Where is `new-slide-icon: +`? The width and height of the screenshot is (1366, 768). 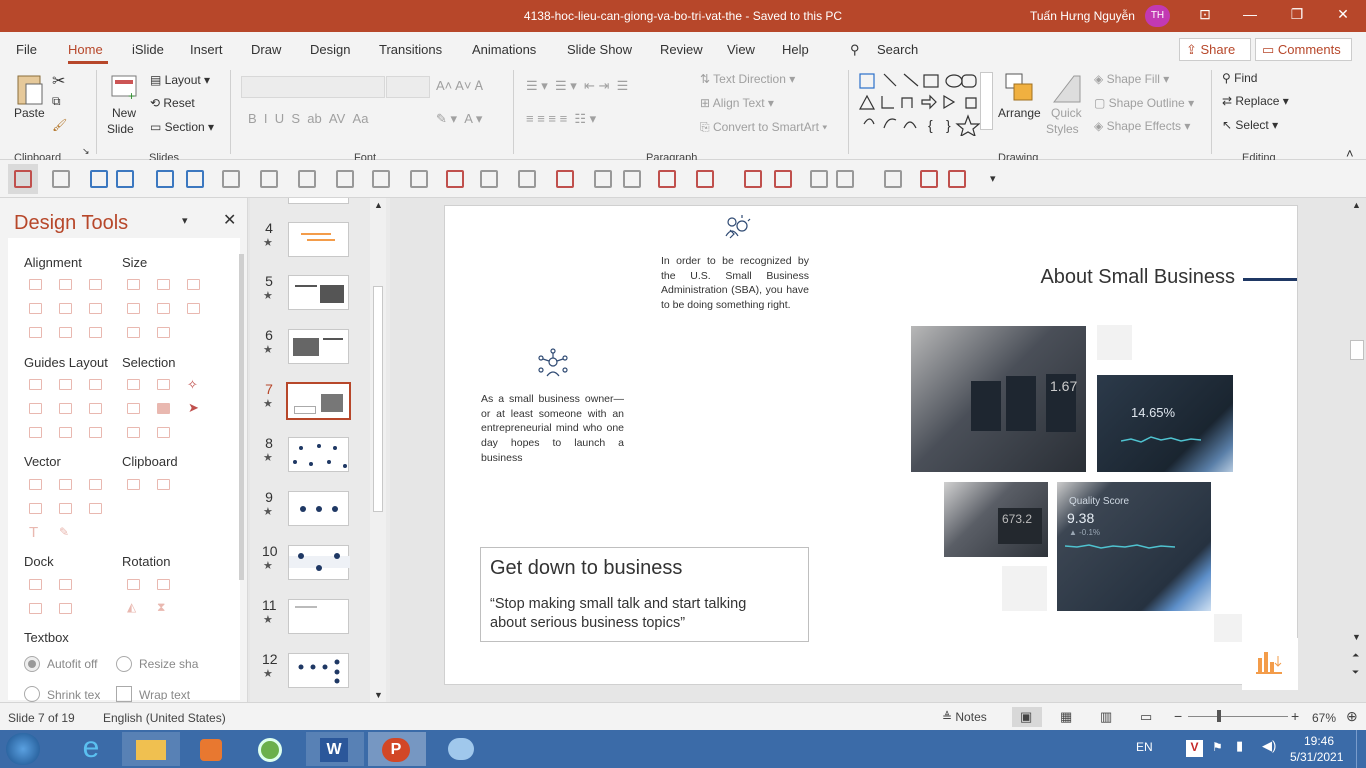 new-slide-icon: + is located at coordinates (125, 87).